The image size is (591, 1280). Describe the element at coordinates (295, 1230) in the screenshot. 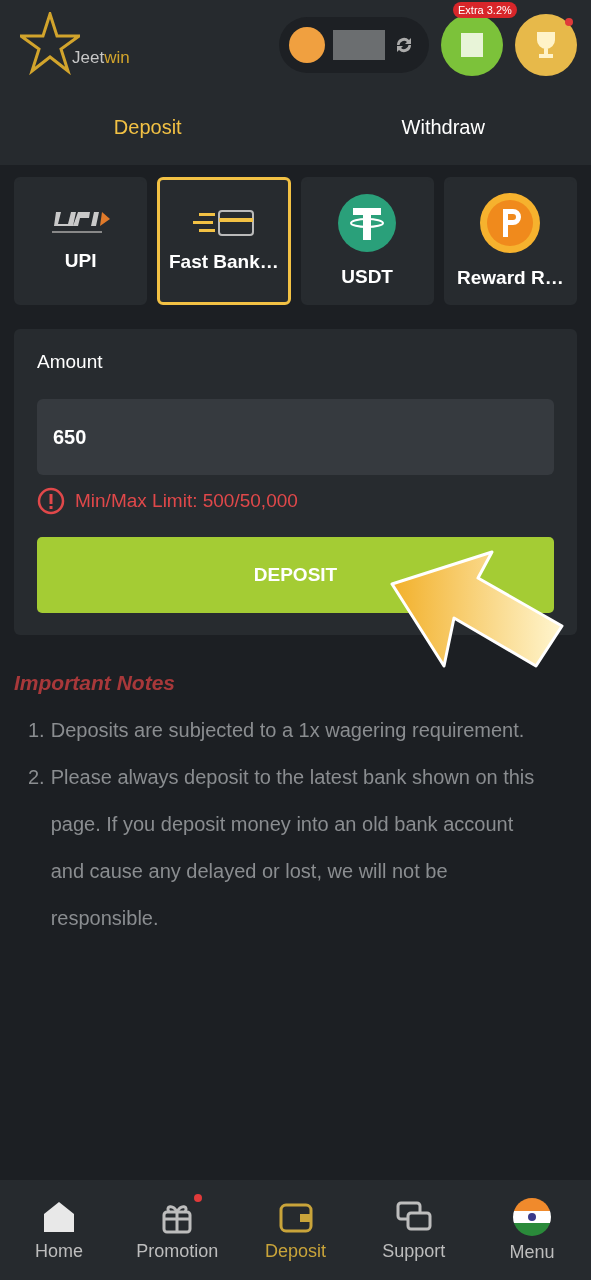

I see `nav-item: Deposit` at that location.